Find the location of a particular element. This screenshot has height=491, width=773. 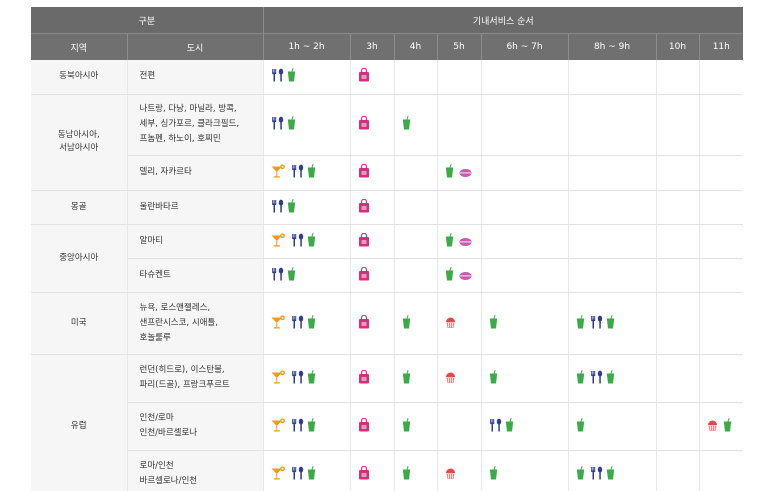

table-row: 중앙아시아 알마티 is located at coordinates (387, 258).